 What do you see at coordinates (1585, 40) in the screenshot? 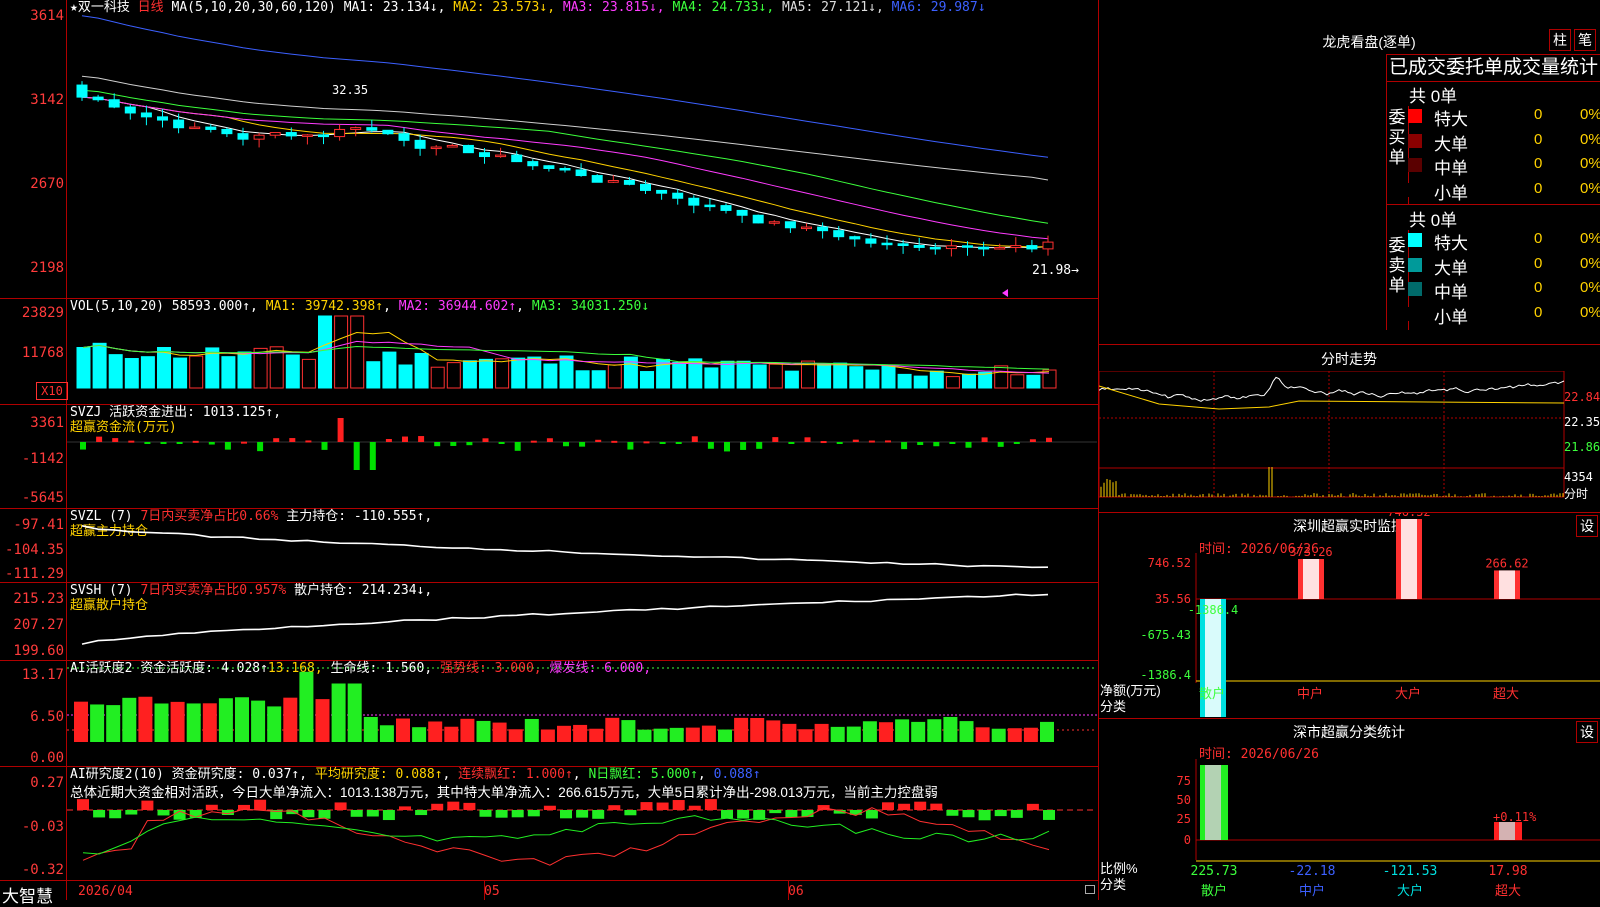
I see `pen-mode-button: 笔` at bounding box center [1585, 40].